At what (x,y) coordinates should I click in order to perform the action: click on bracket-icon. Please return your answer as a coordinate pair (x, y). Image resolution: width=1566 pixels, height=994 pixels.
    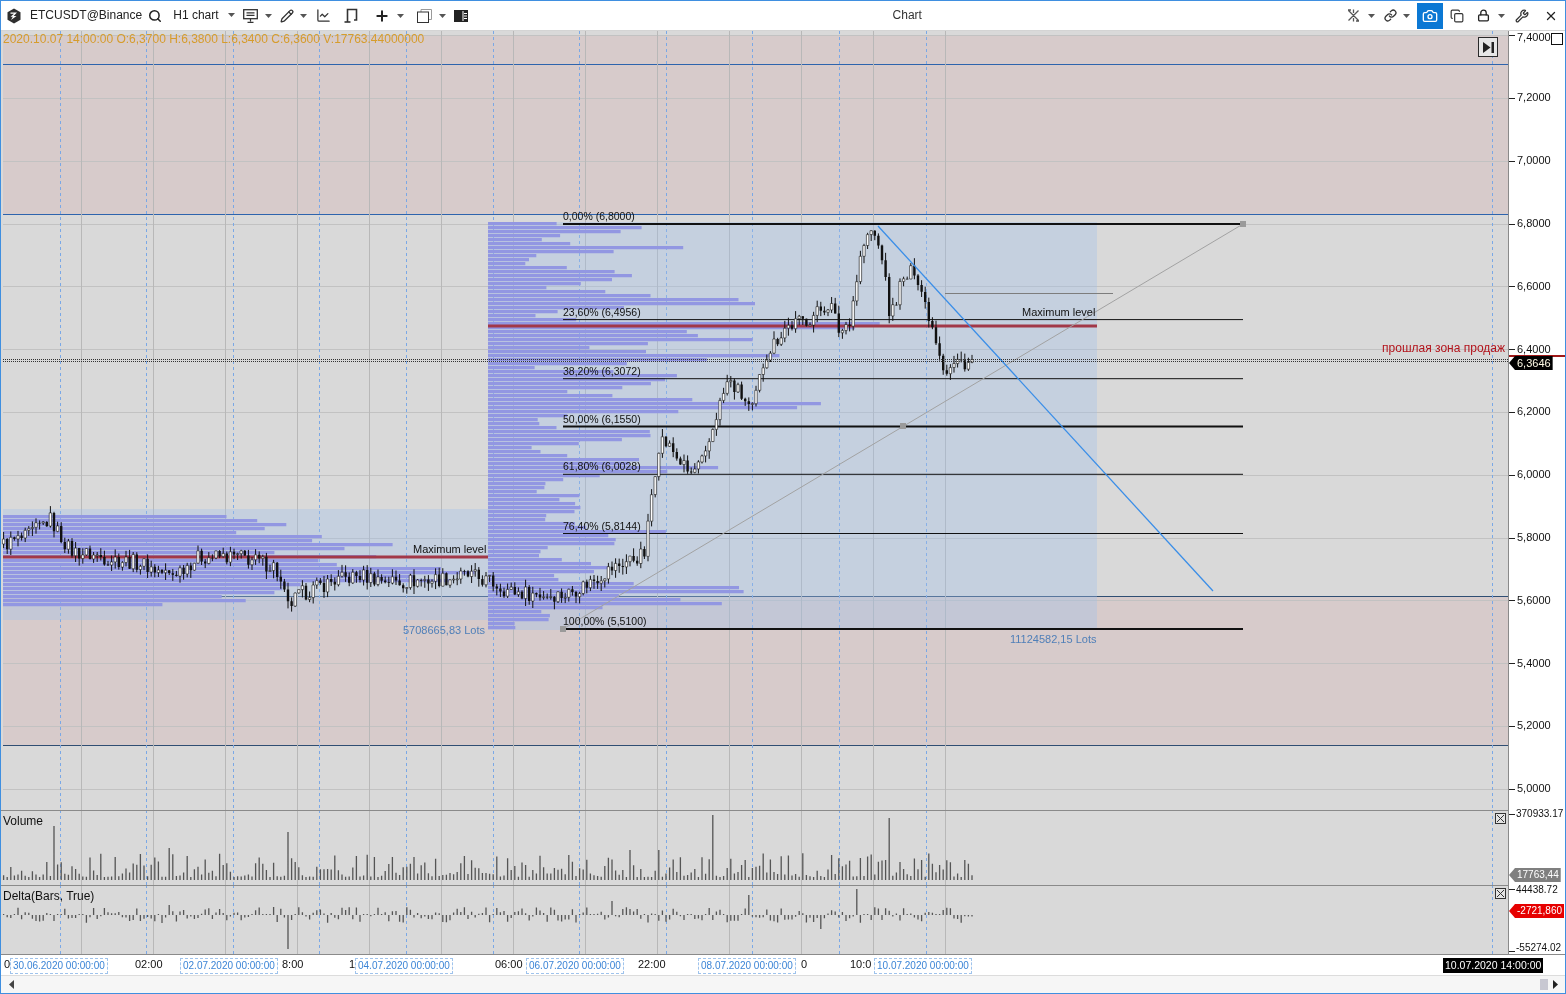
    Looking at the image, I should click on (350, 15).